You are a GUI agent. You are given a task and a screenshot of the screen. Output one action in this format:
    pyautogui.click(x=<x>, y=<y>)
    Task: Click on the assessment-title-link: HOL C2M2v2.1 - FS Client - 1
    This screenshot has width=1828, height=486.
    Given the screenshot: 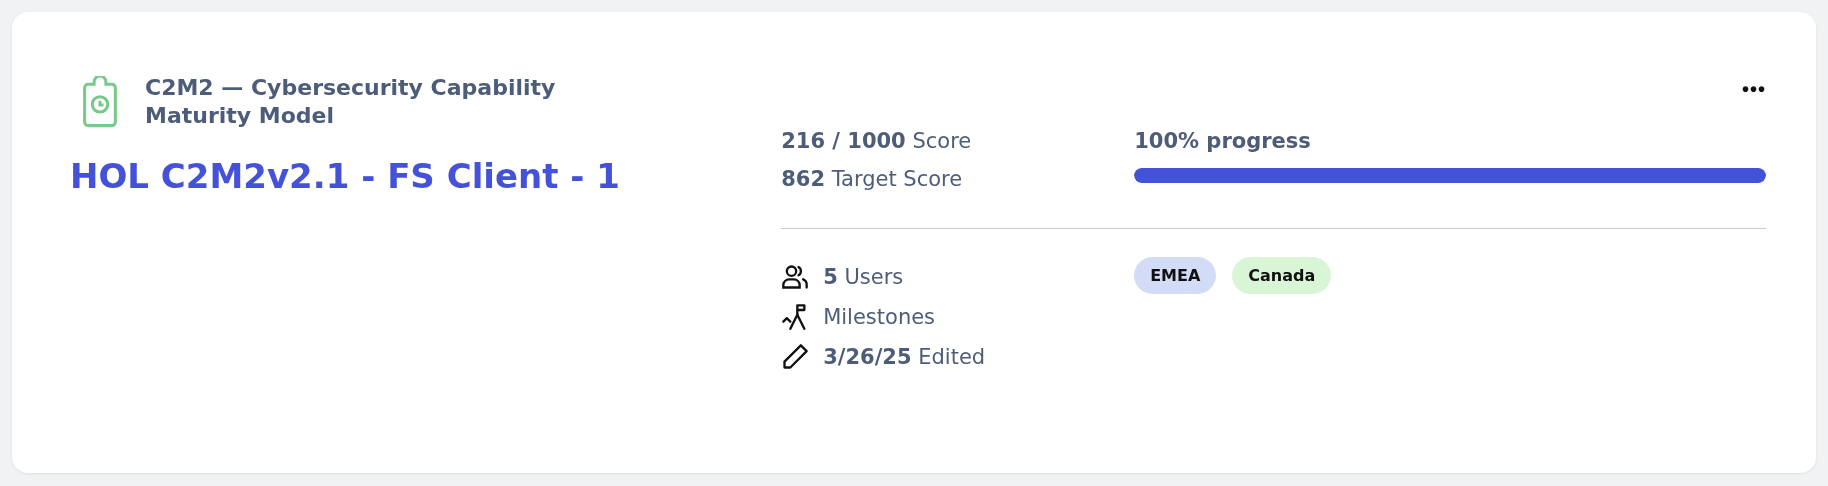 What is the action you would take?
    pyautogui.click(x=426, y=176)
    